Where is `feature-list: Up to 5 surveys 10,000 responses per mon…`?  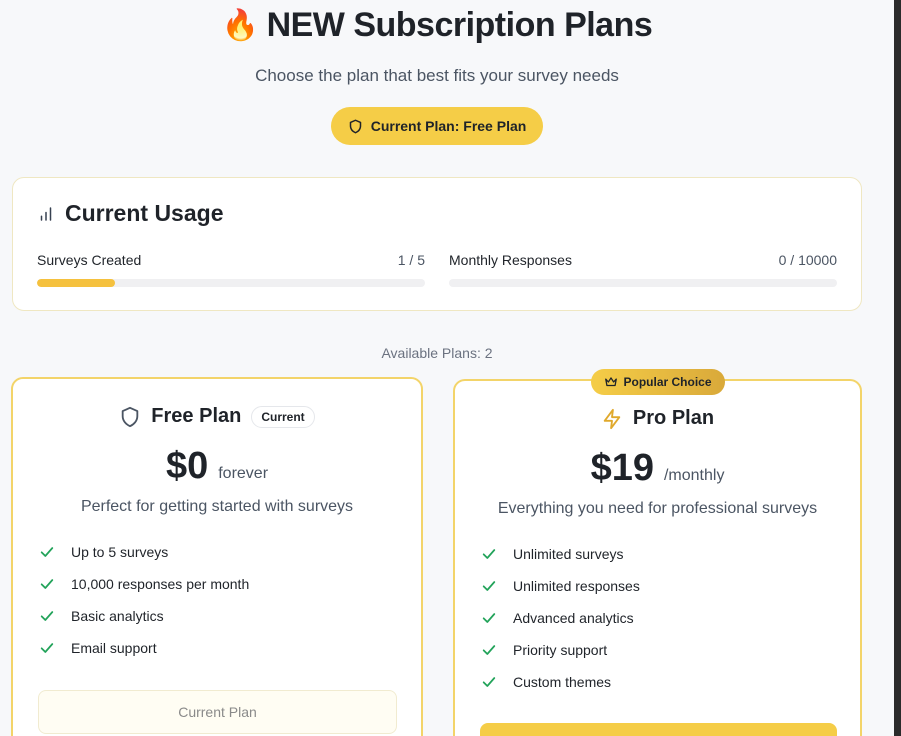 feature-list: Up to 5 surveys 10,000 responses per mon… is located at coordinates (144, 600).